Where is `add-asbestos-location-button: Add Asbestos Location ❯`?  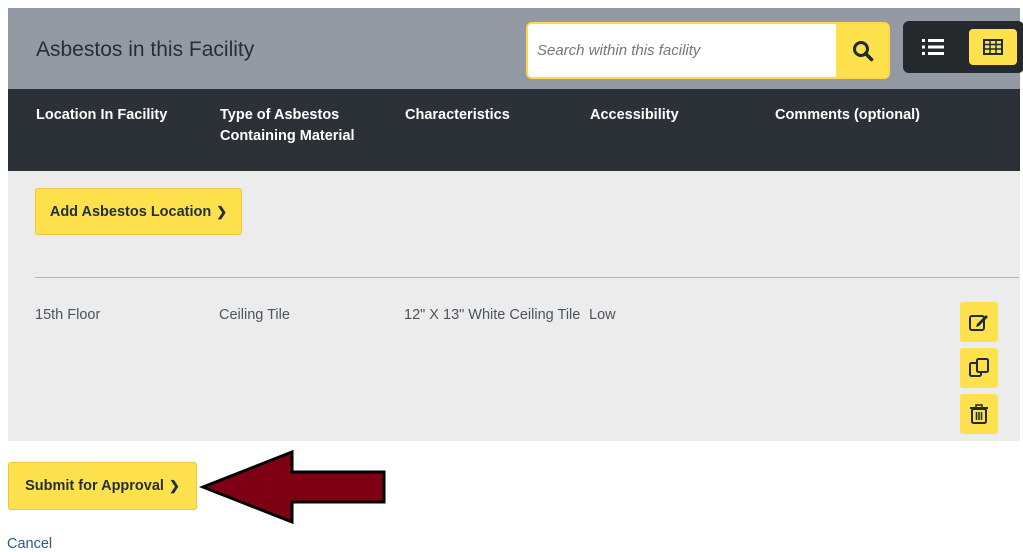 add-asbestos-location-button: Add Asbestos Location ❯ is located at coordinates (138, 211).